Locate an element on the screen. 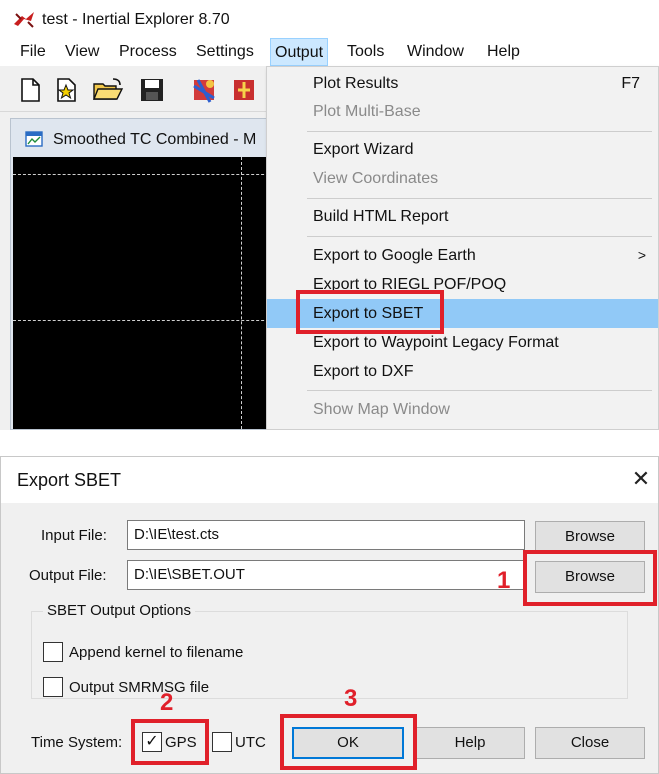  dialog-title-bar: Export SBET ✕ is located at coordinates (329, 480).